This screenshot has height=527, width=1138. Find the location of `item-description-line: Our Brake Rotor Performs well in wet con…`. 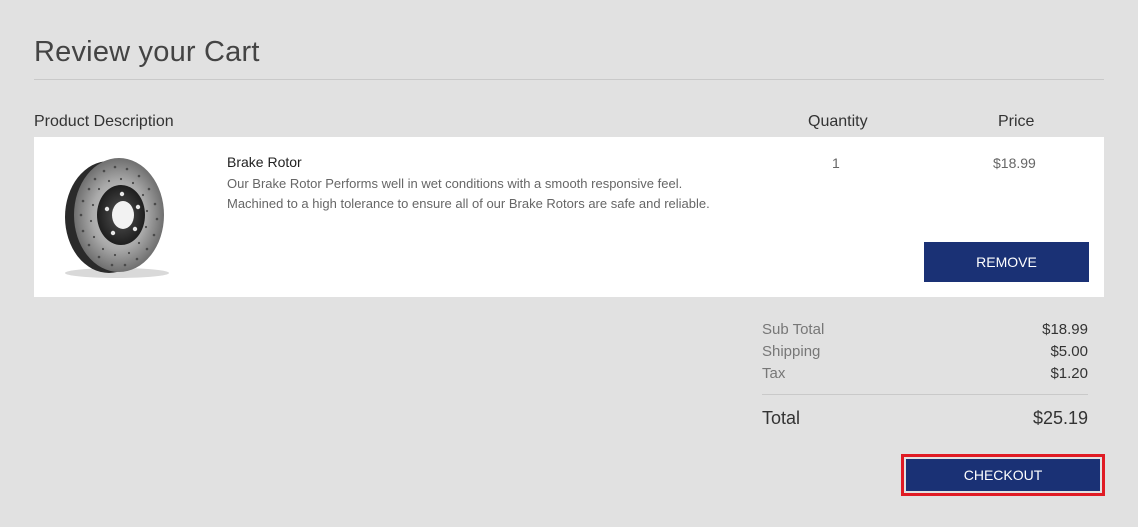

item-description-line: Our Brake Rotor Performs well in wet con… is located at coordinates (455, 183).